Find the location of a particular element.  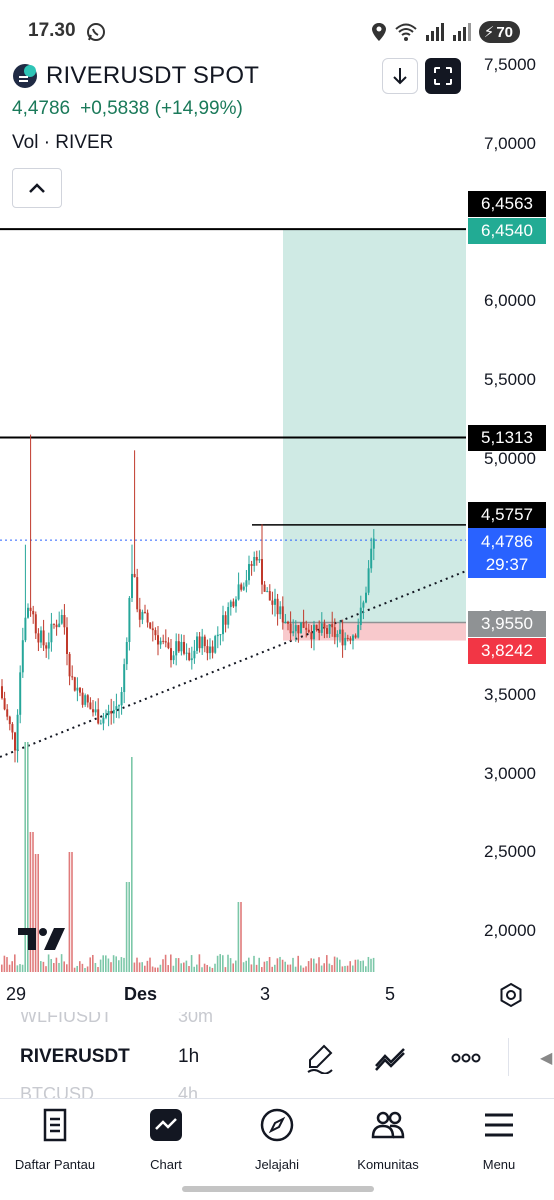

nav-label: Komunitas is located at coordinates (388, 1164).